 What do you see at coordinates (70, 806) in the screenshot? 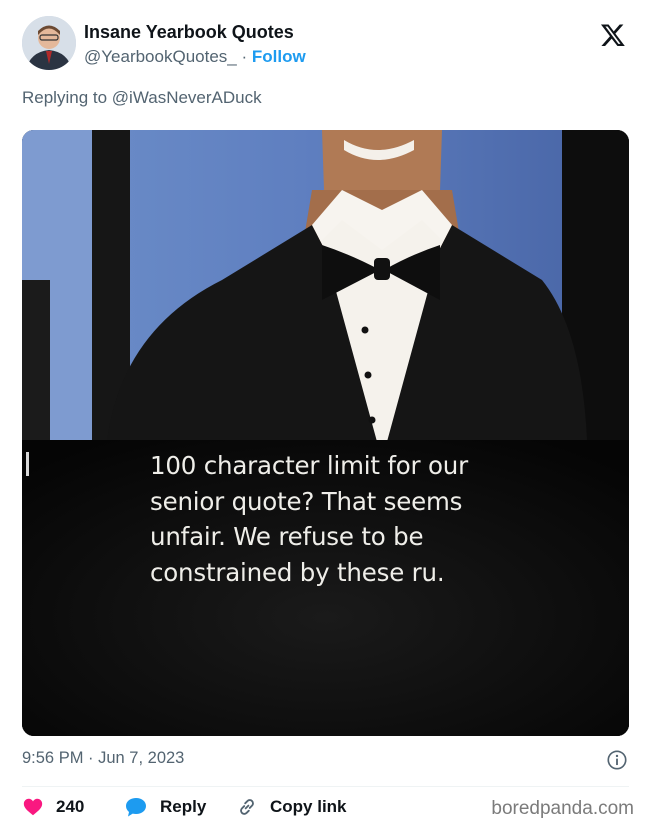
I see `like-count: 240` at bounding box center [70, 806].